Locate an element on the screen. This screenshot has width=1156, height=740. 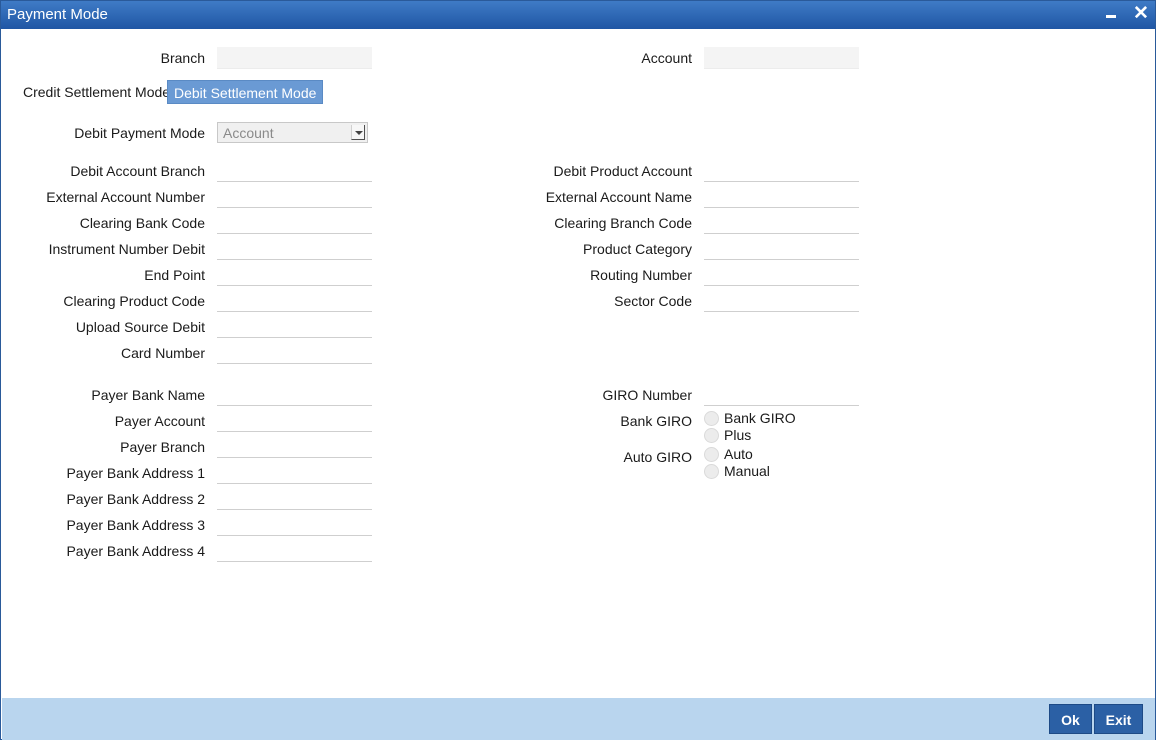
tab-credit-settlement-mode: Credit Settlement Mode is located at coordinates (96, 92).